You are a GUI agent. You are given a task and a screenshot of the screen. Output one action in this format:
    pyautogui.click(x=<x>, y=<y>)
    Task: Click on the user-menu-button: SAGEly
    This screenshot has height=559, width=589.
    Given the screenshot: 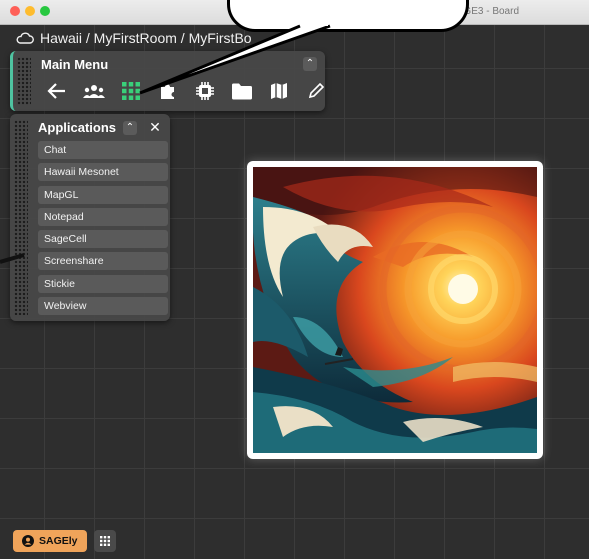 What is the action you would take?
    pyautogui.click(x=50, y=541)
    